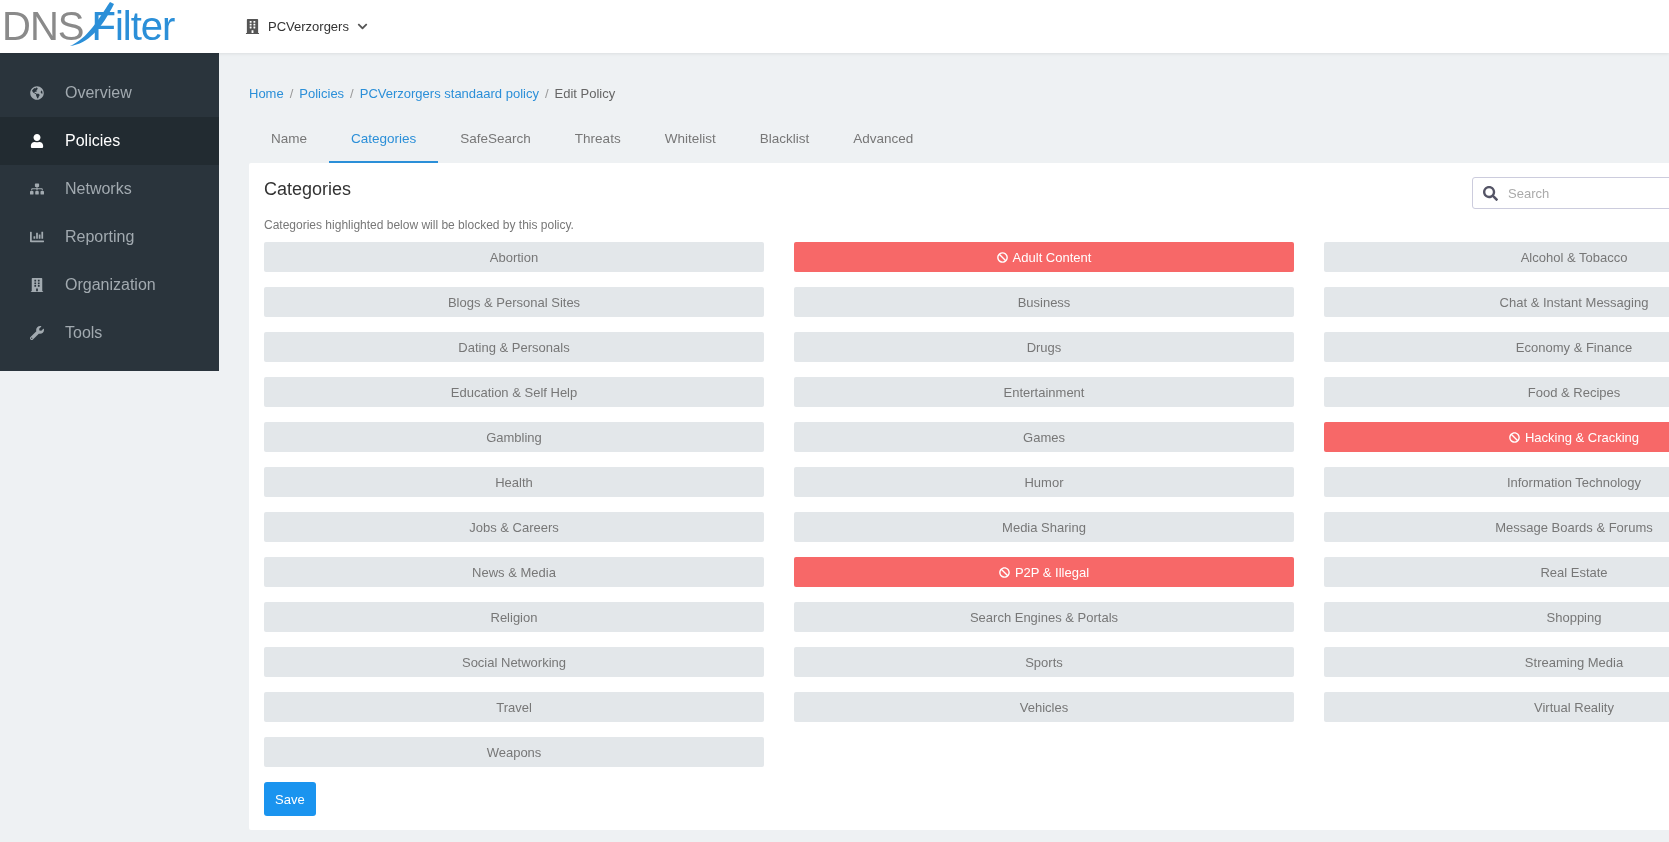 This screenshot has height=842, width=1669. Describe the element at coordinates (1570, 193) in the screenshot. I see `search-field: Search` at that location.